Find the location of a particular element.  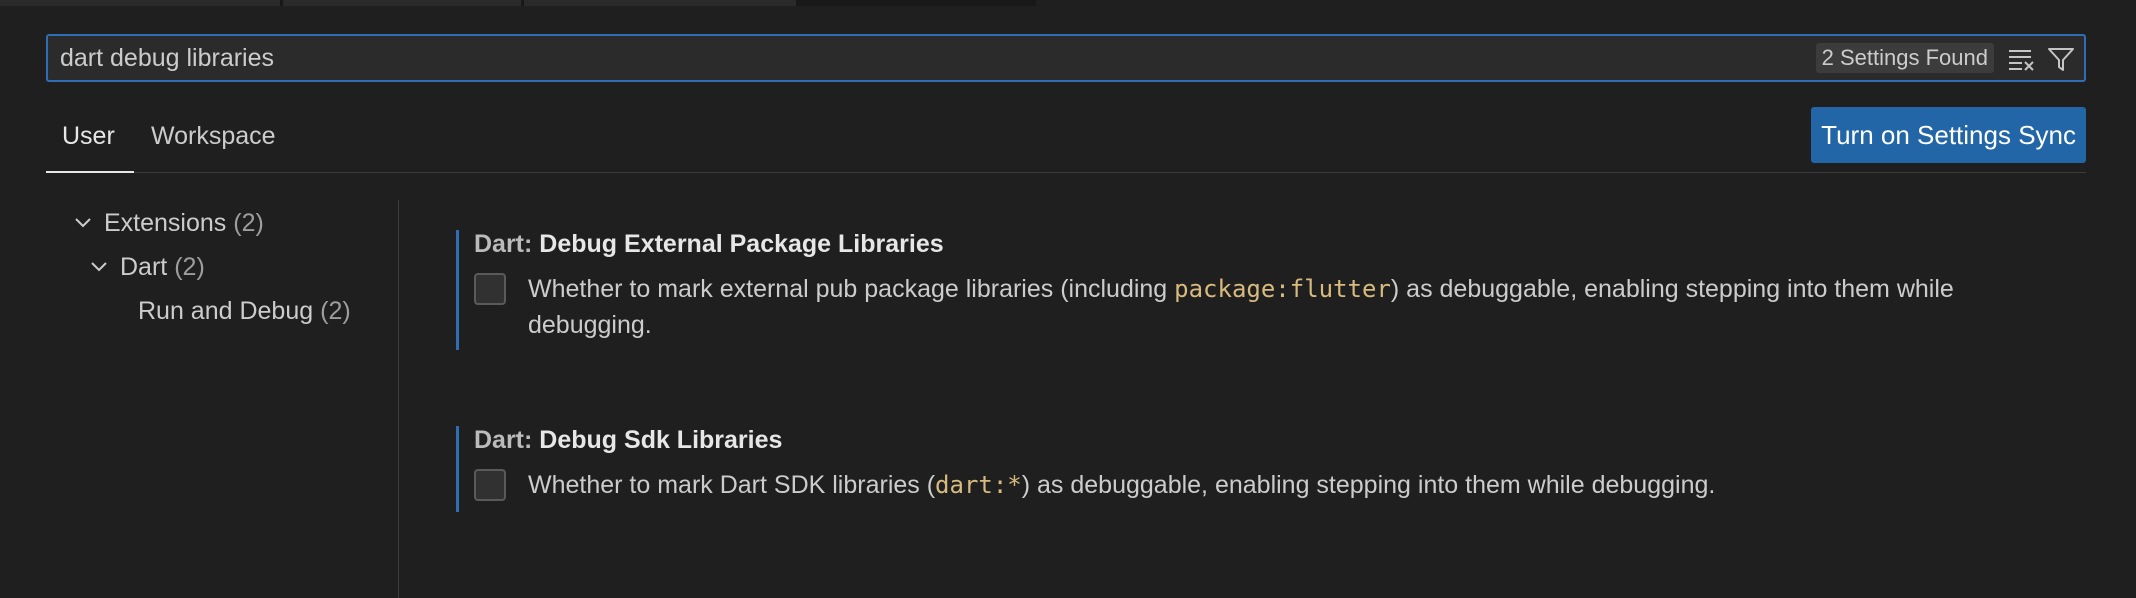

settings-scope-tabs: User Workspace Turn on Settings Sync is located at coordinates (1066, 140).